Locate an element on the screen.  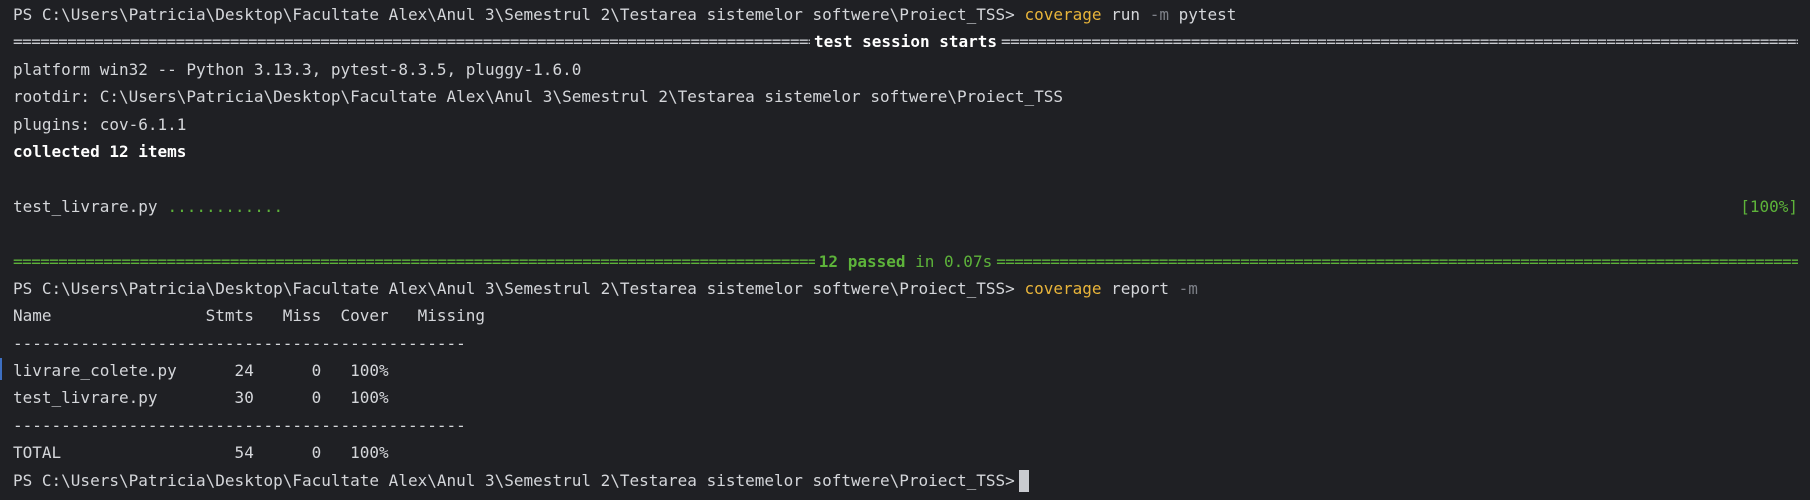
progress-percent: [100%] is located at coordinates (1769, 206).